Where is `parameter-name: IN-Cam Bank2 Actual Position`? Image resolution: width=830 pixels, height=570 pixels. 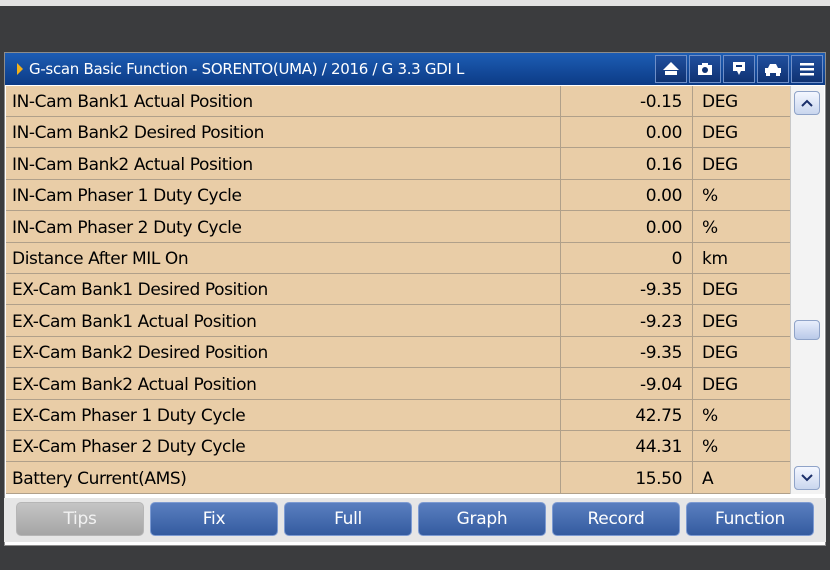 parameter-name: IN-Cam Bank2 Actual Position is located at coordinates (132, 164).